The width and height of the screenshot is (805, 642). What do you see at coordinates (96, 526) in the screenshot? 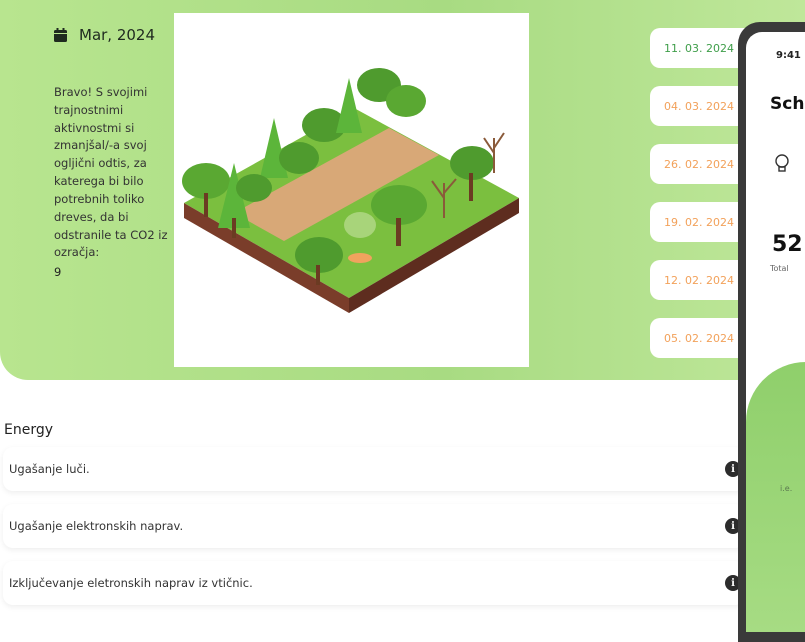
I see `task-label: Ugašanje elektronskih naprav.` at bounding box center [96, 526].